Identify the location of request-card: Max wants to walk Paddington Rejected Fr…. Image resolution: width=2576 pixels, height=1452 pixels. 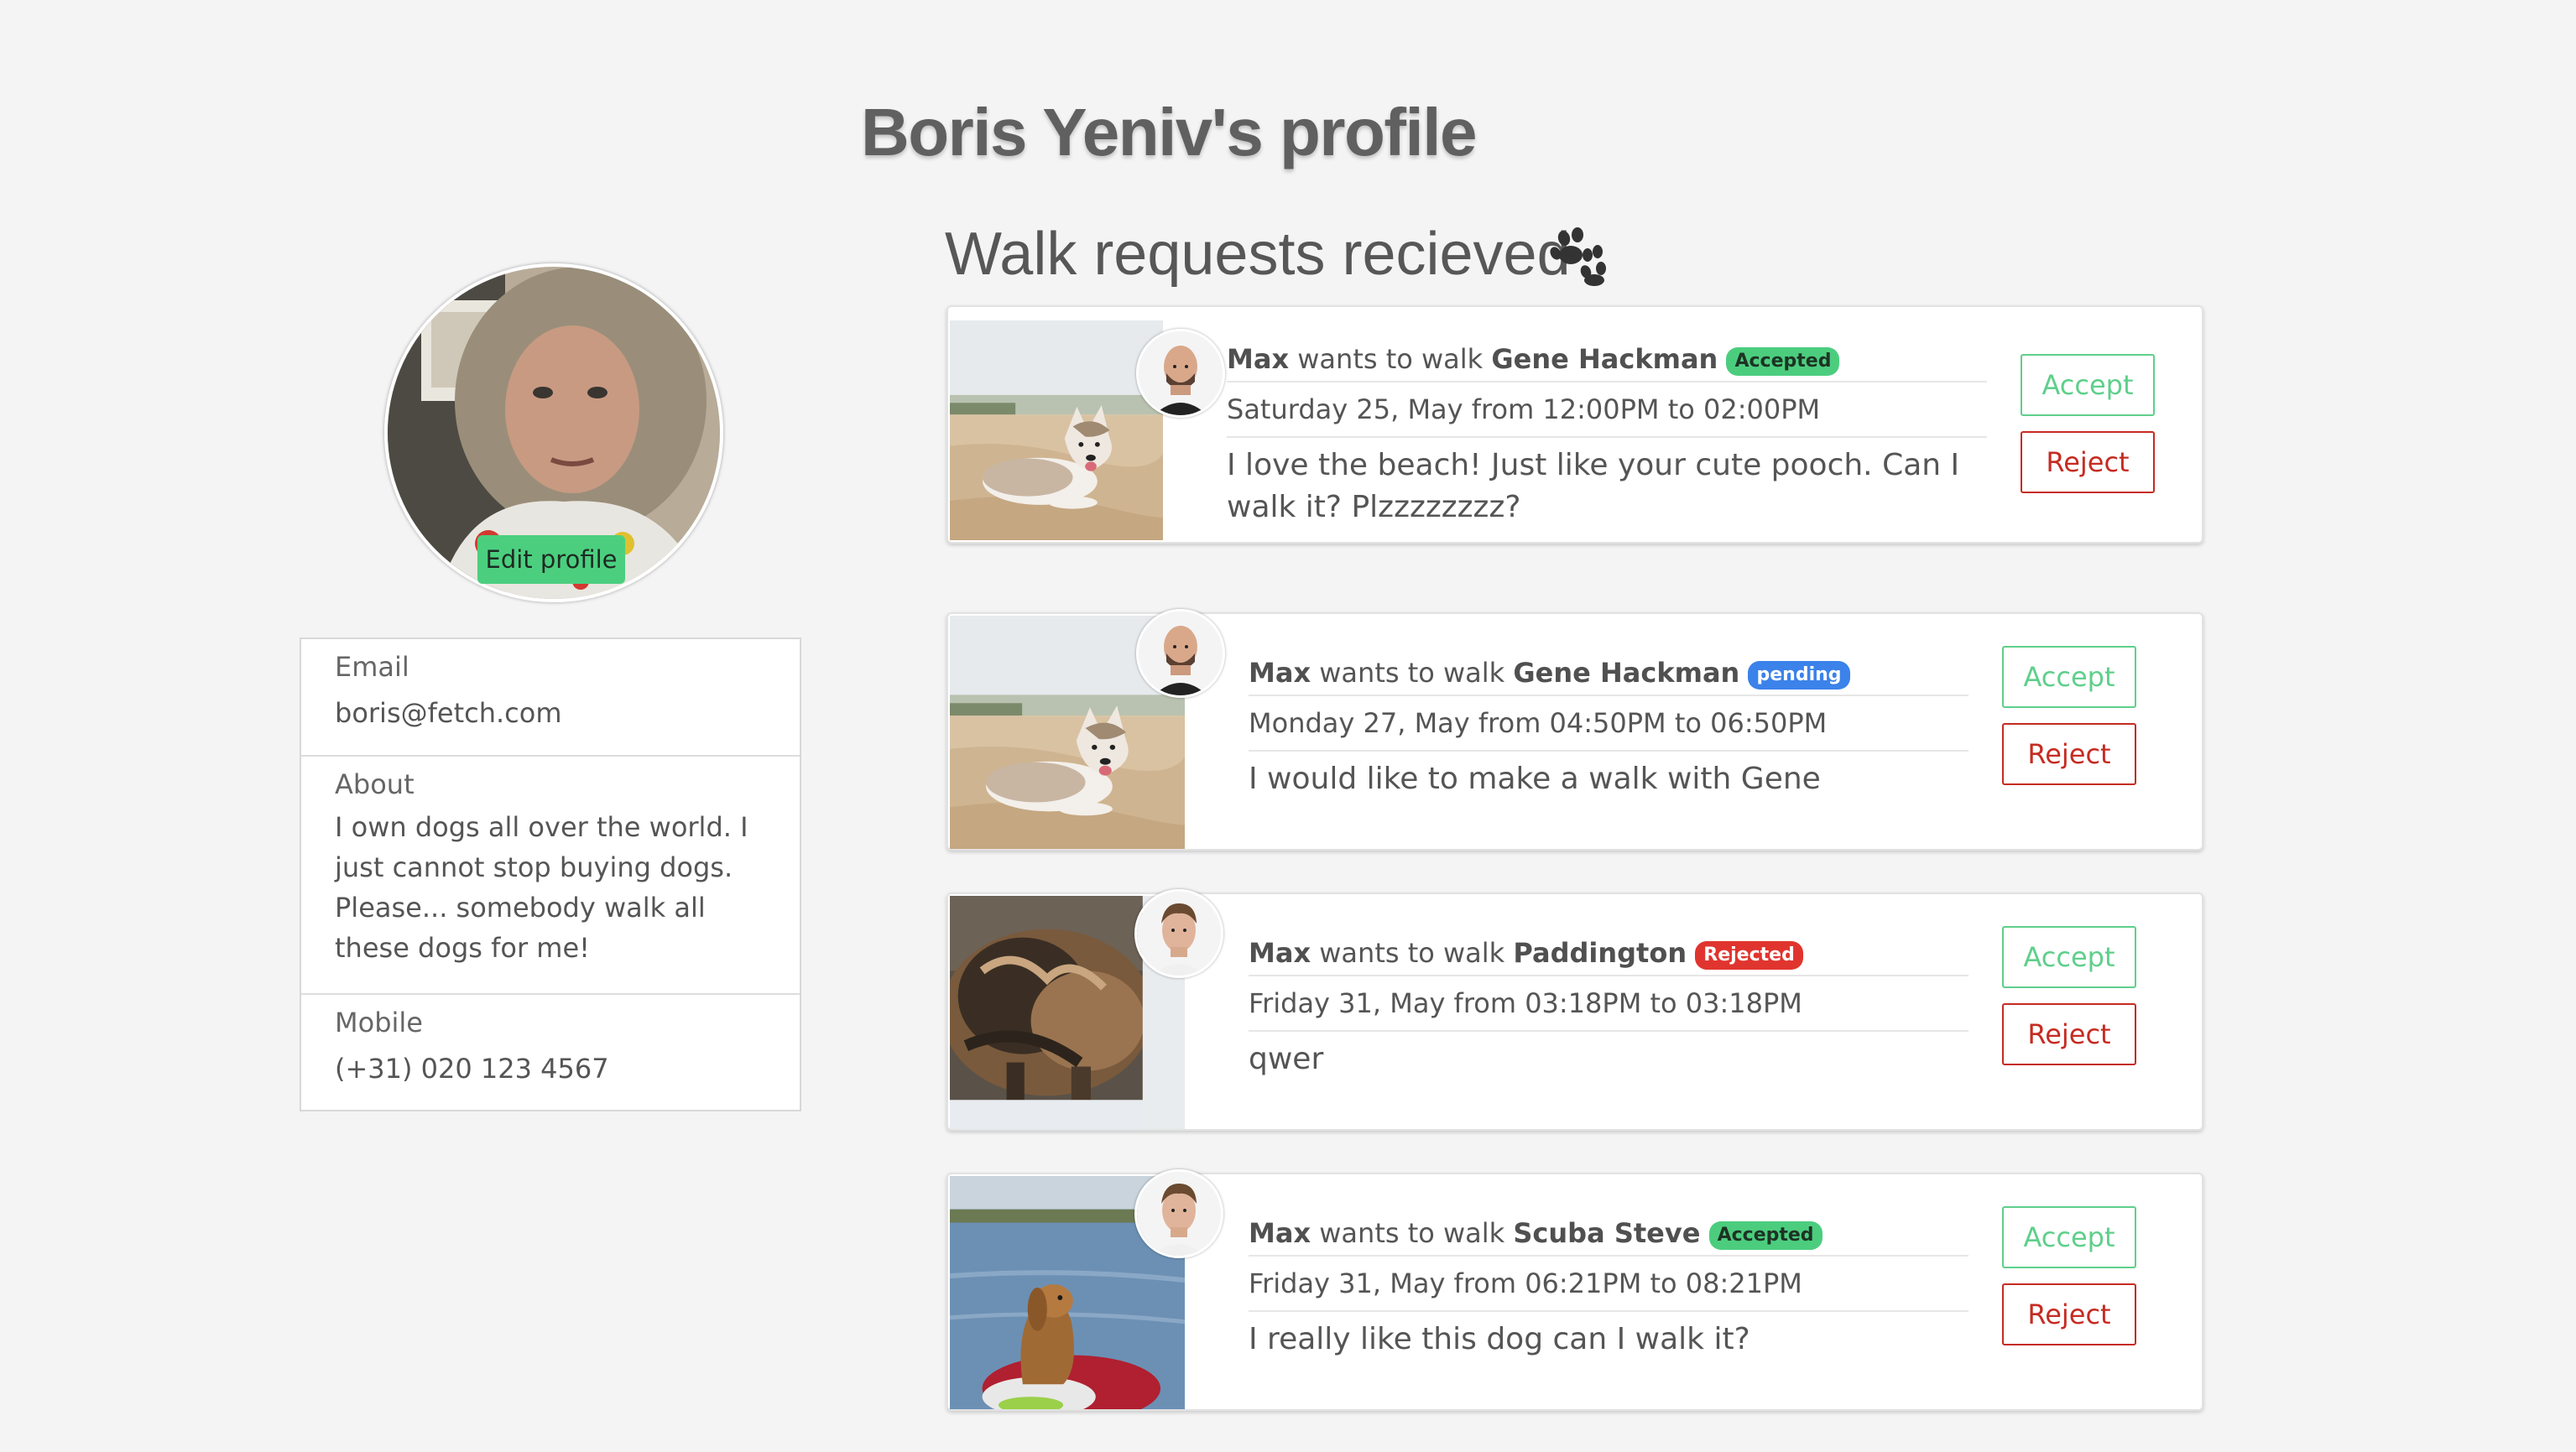
(1574, 1010).